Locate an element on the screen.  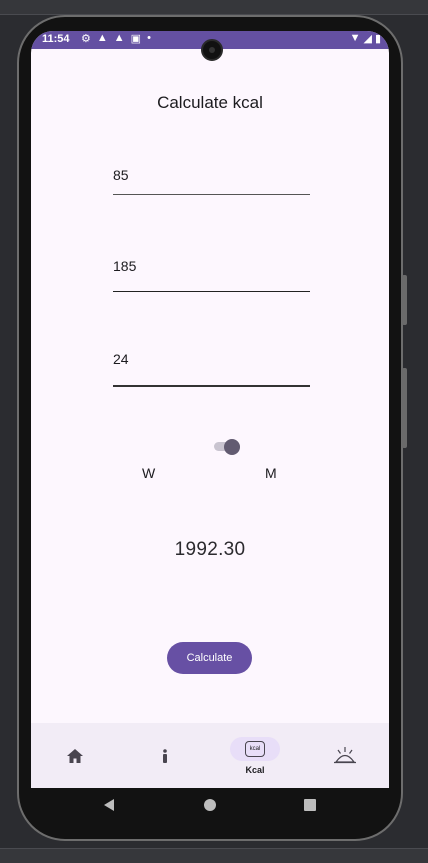
sim-icon: ▣ is located at coordinates (136, 39).